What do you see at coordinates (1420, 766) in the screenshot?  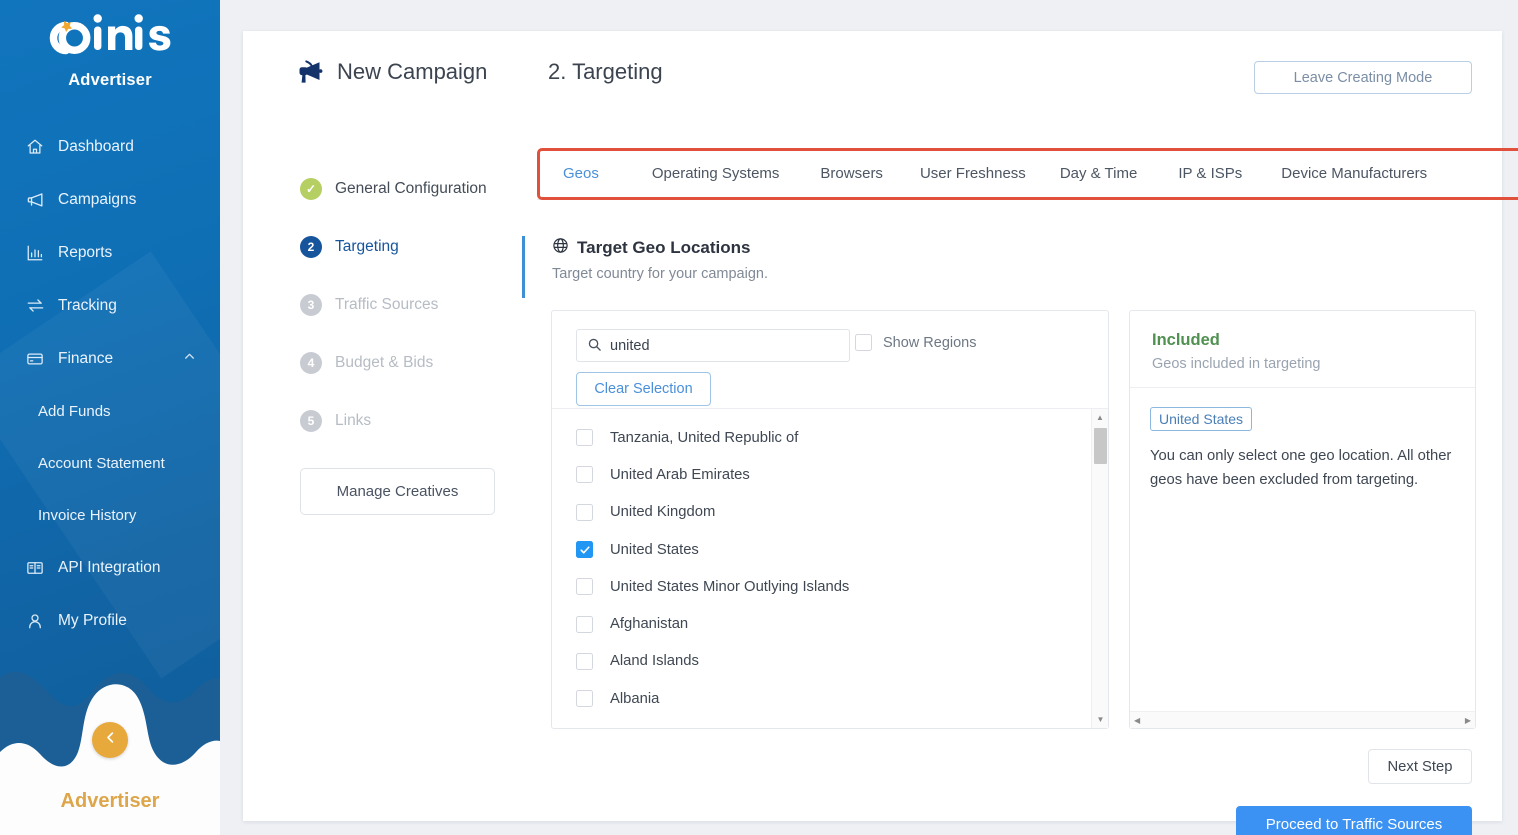 I see `next-step-button: Next Step` at bounding box center [1420, 766].